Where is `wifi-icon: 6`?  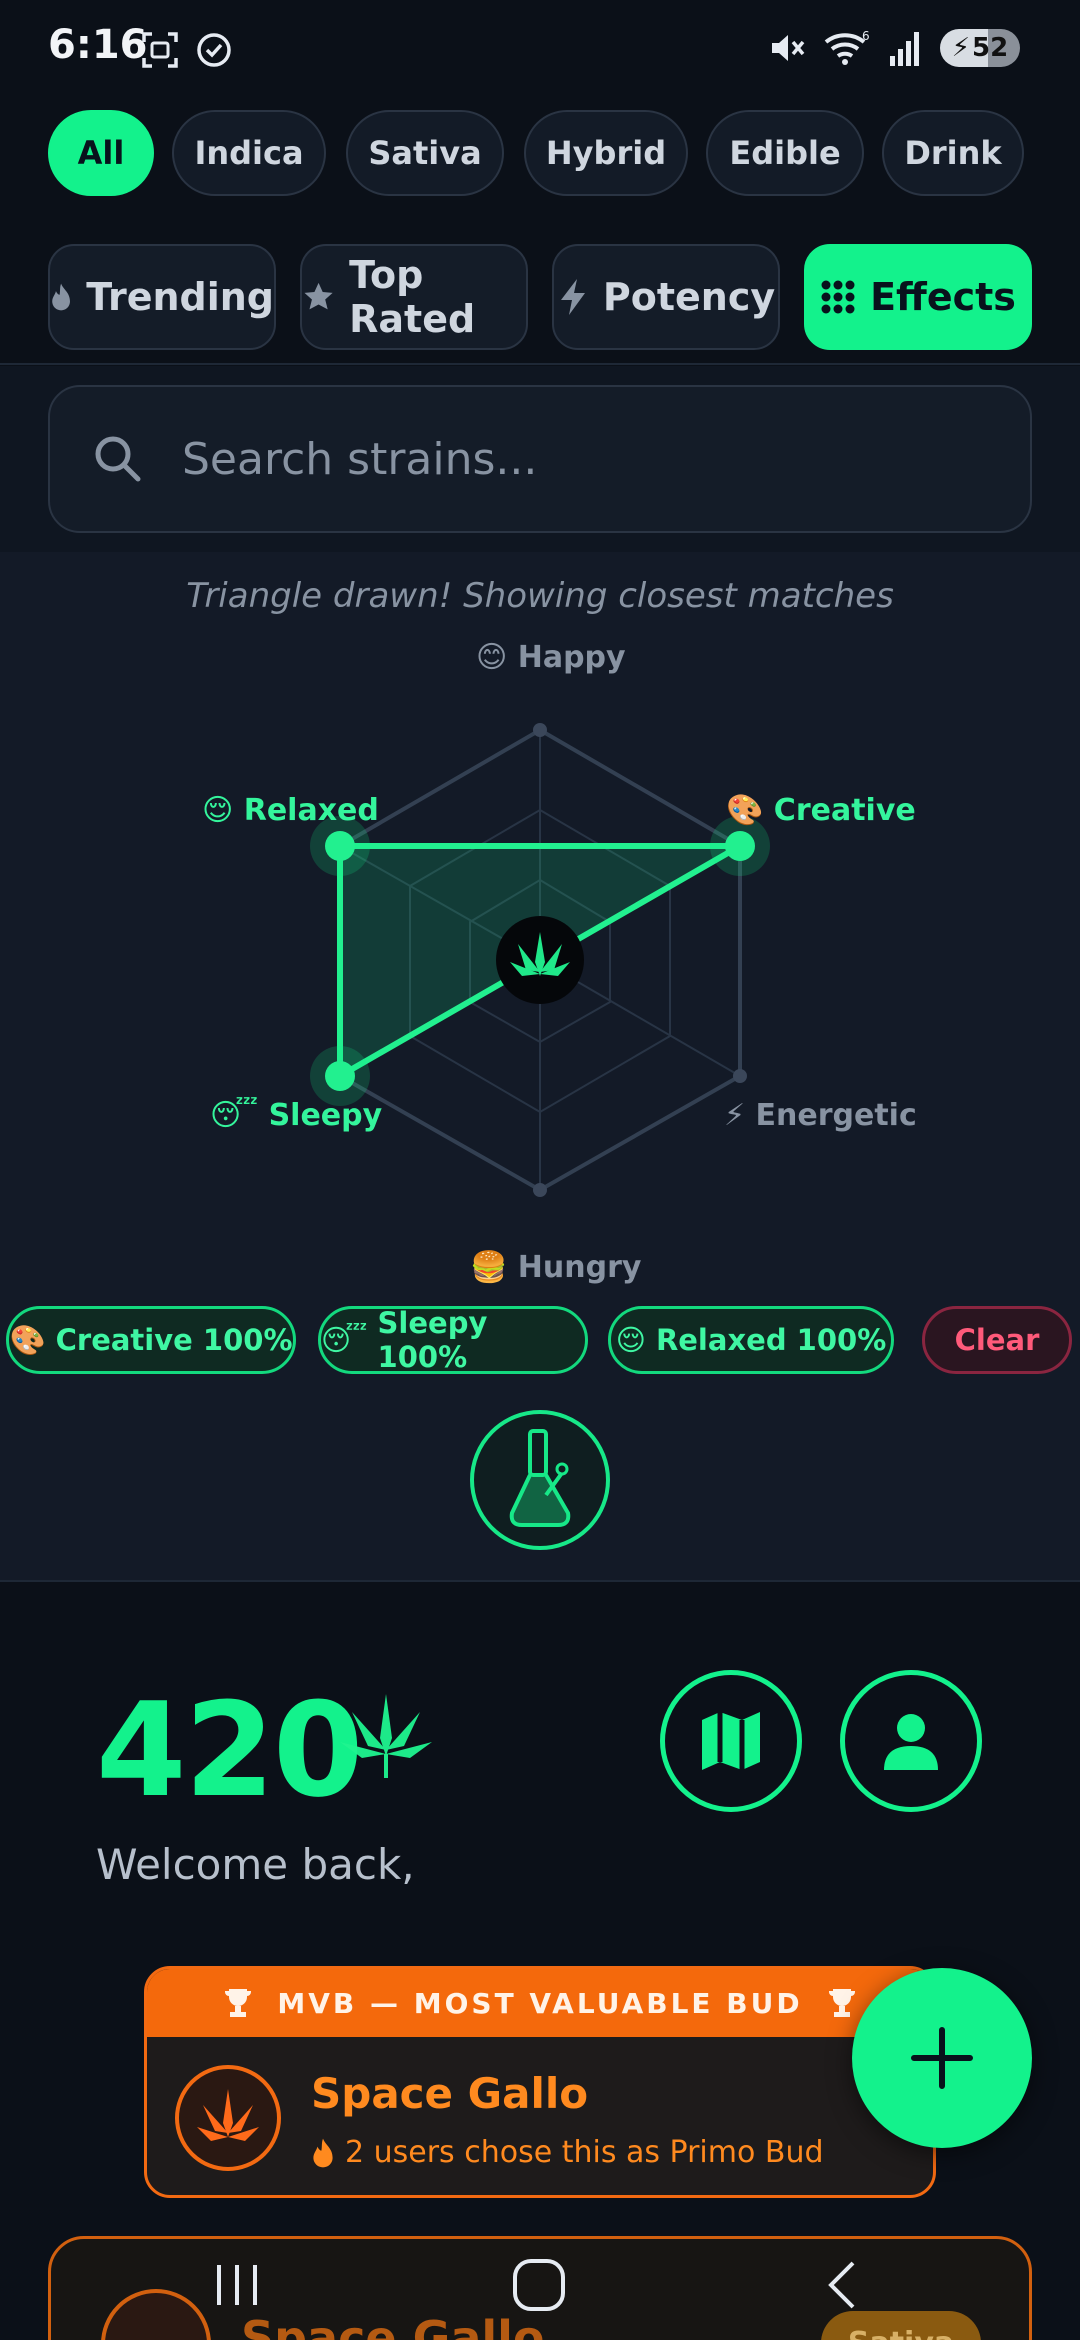 wifi-icon: 6 is located at coordinates (847, 47).